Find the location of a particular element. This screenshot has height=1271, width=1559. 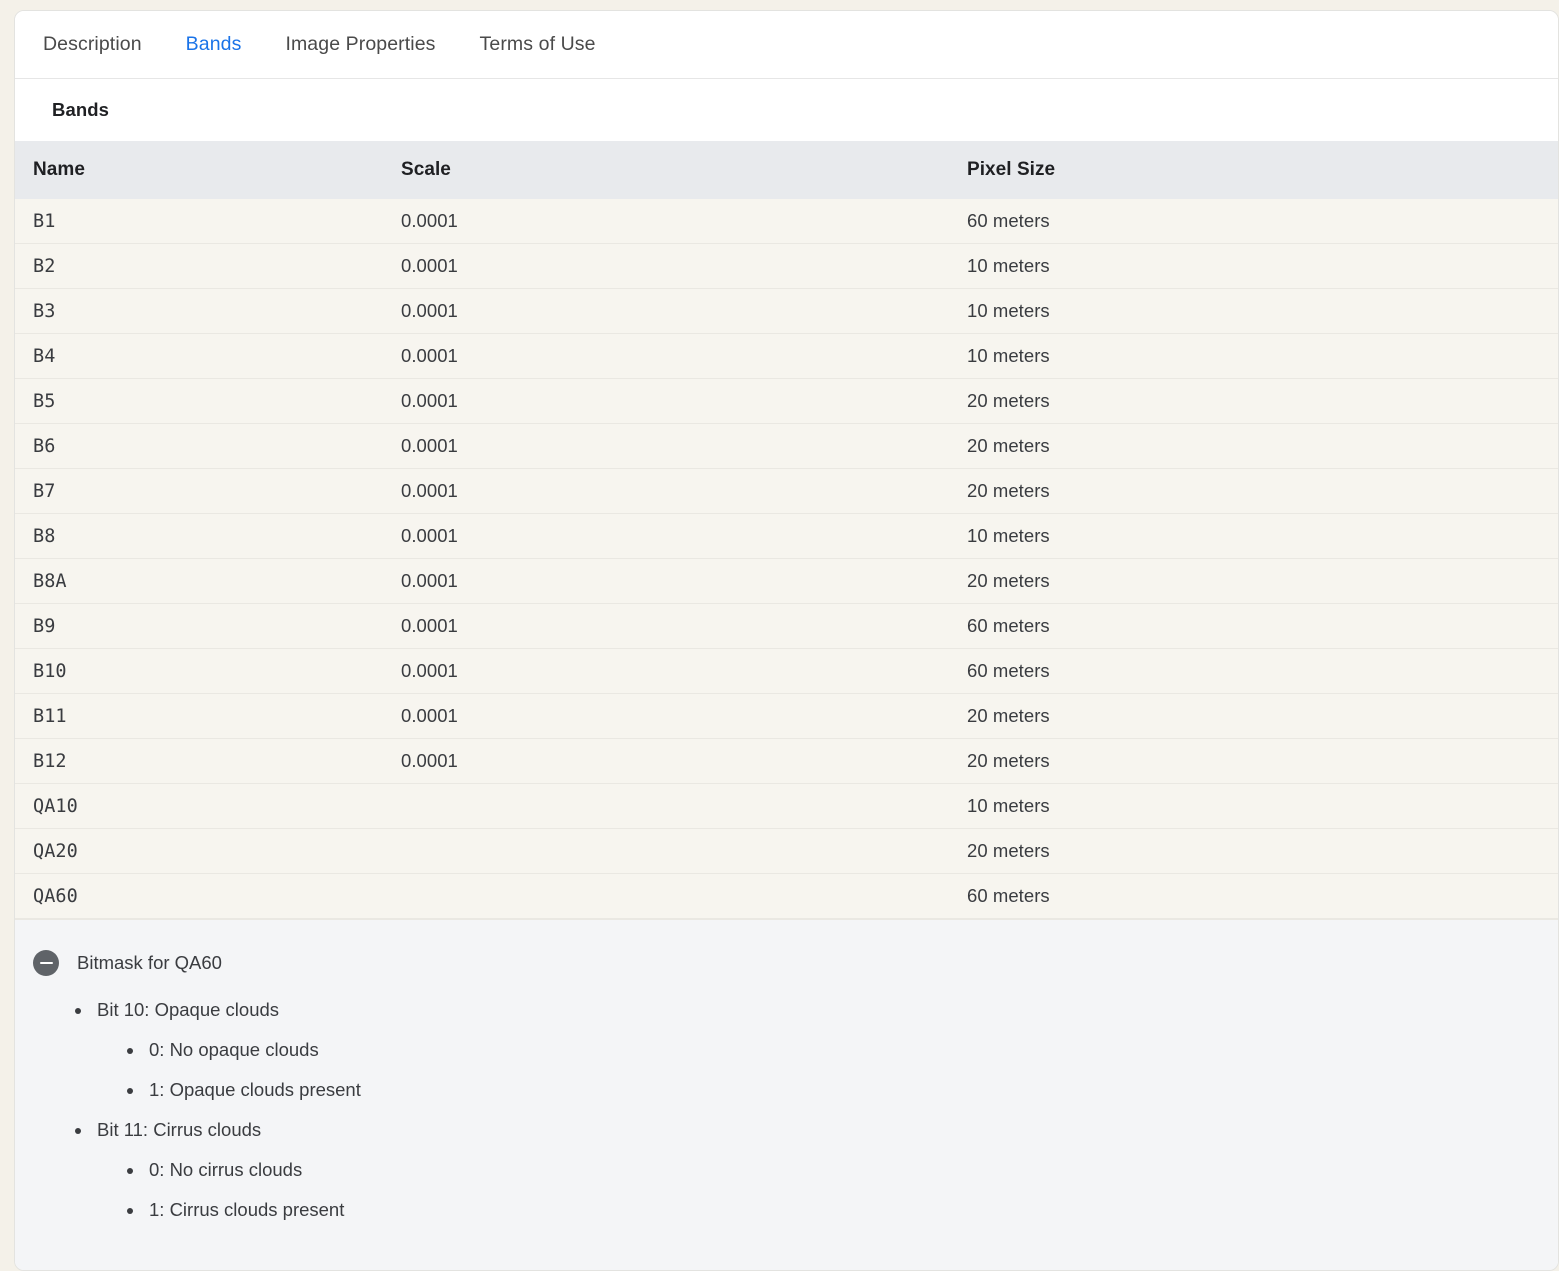

band-wavelength-cell: 2202.4nm (S2A) / 2185.7nm (S2B) is located at coordinates (1391, 761).